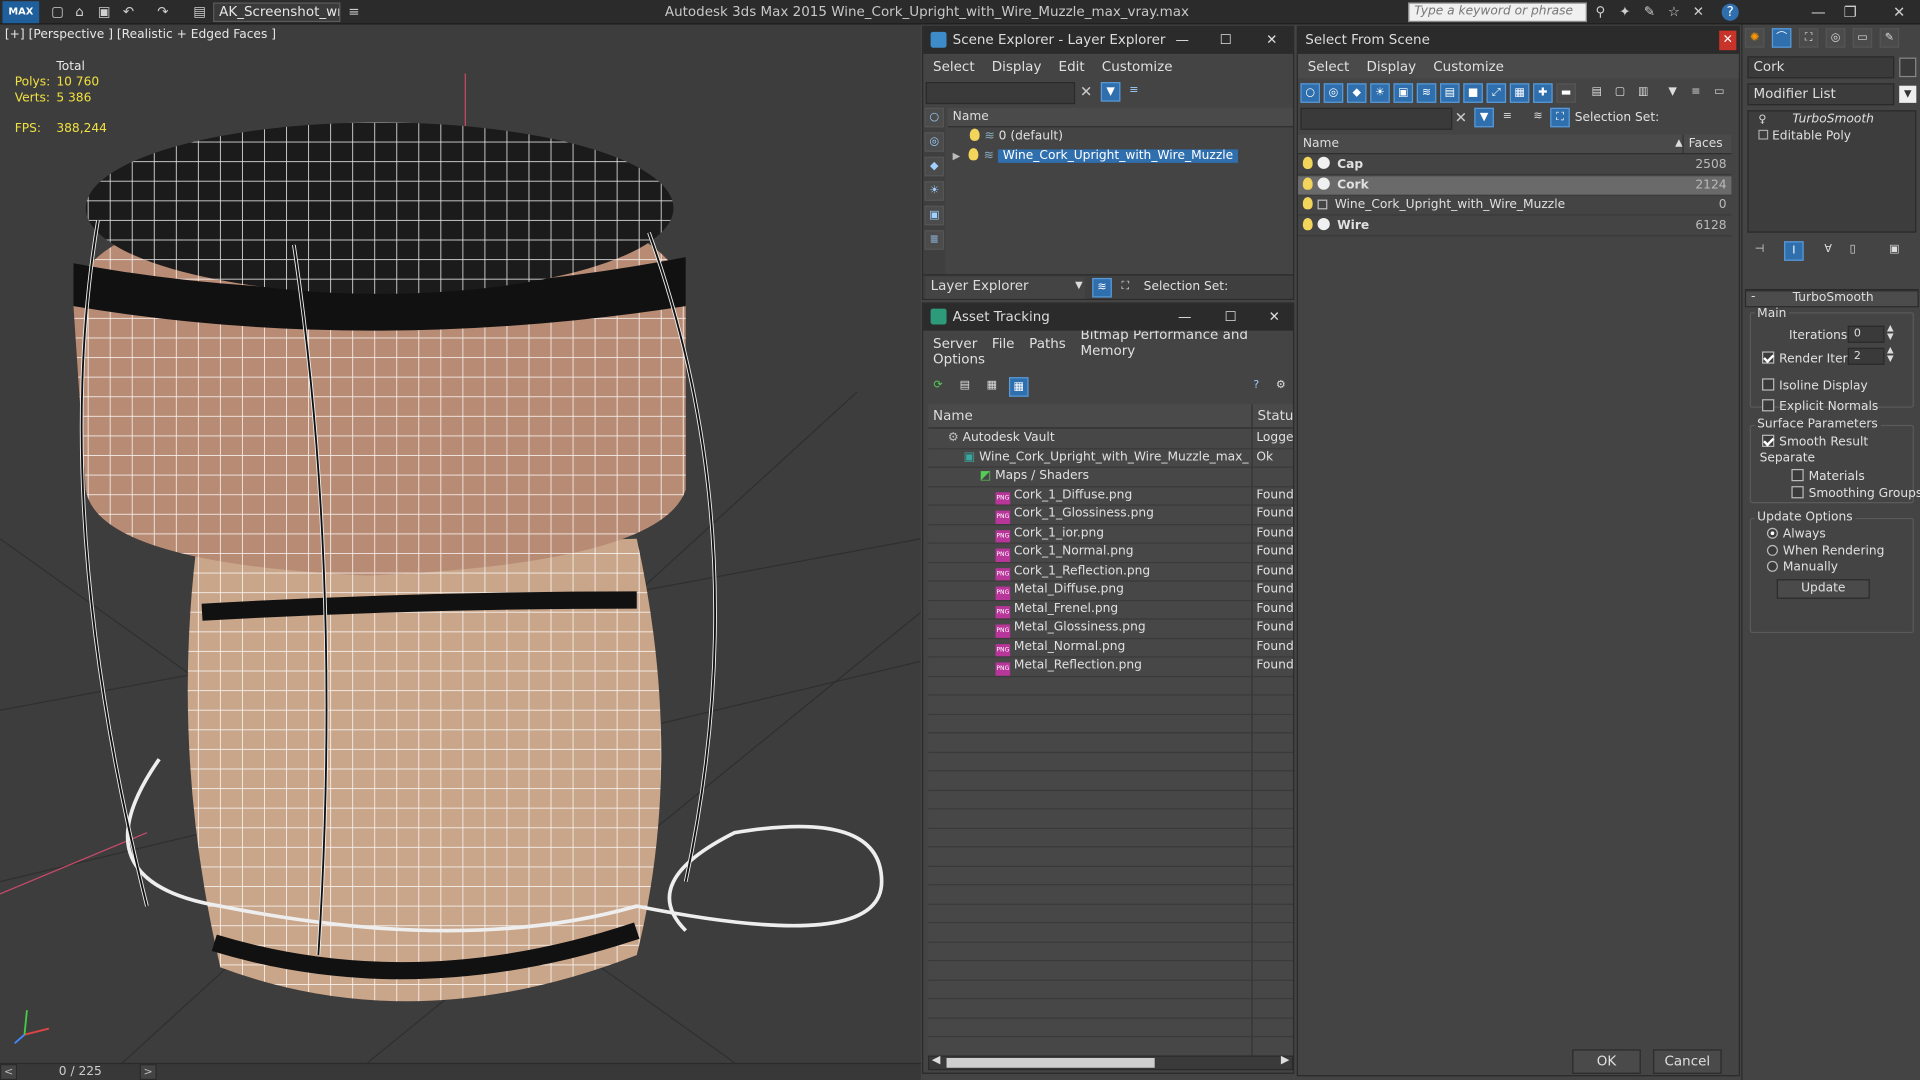 The image size is (1920, 1080). Describe the element at coordinates (1600, 12) in the screenshot. I see `binoculars-icon: ⚲` at that location.